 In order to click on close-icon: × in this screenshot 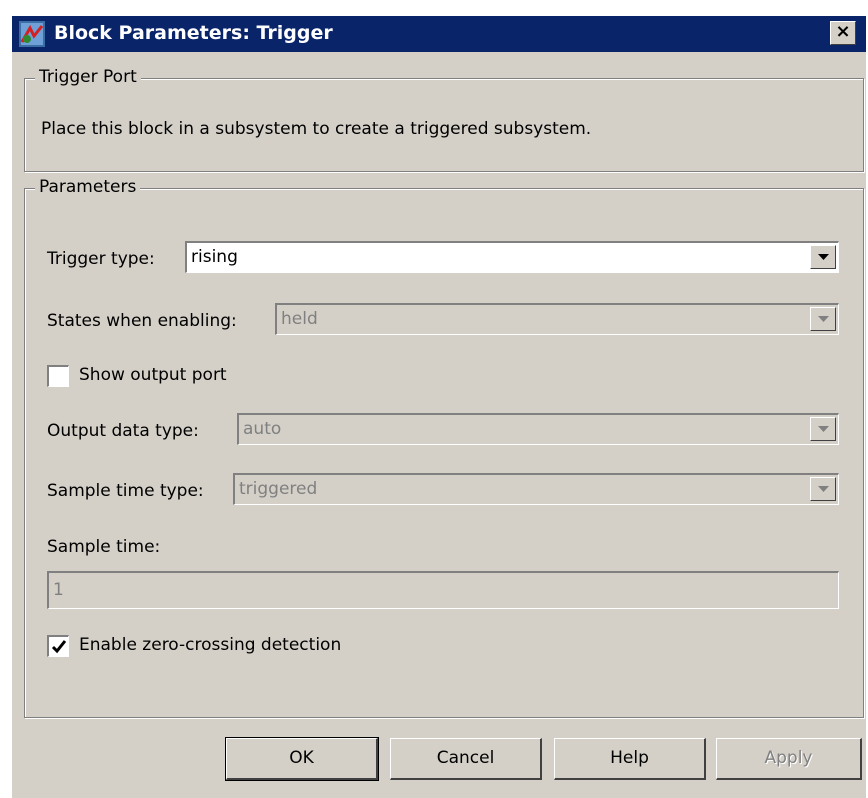, I will do `click(843, 31)`.